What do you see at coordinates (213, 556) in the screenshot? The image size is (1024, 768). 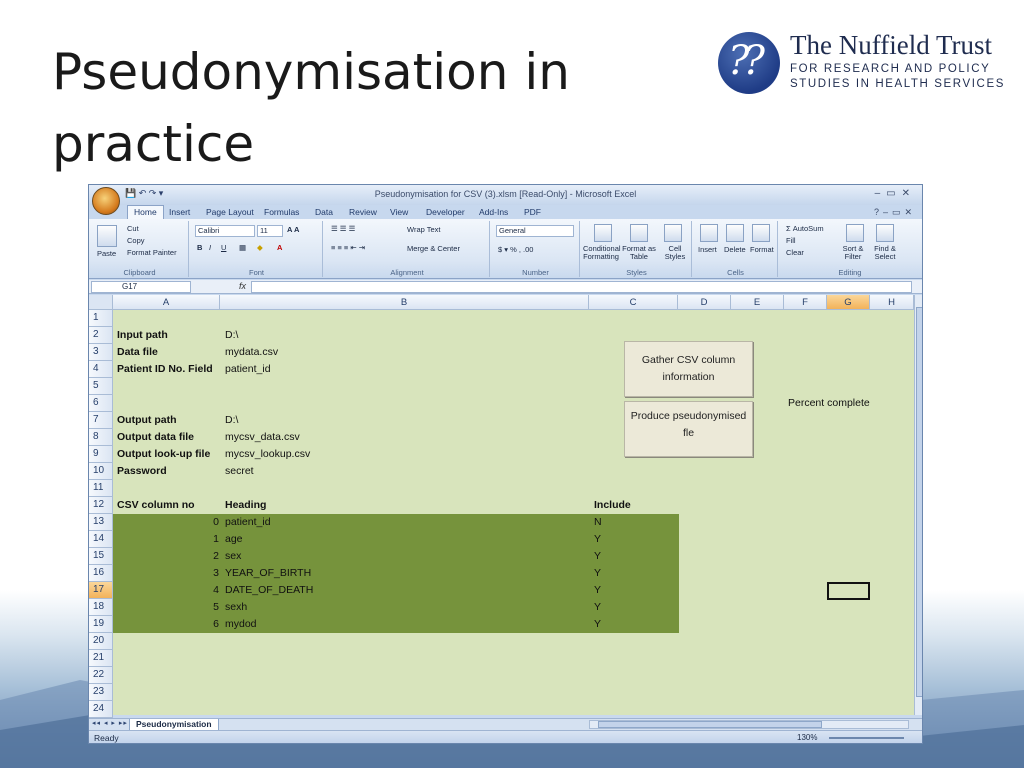 I see `csv-column-no: 2` at bounding box center [213, 556].